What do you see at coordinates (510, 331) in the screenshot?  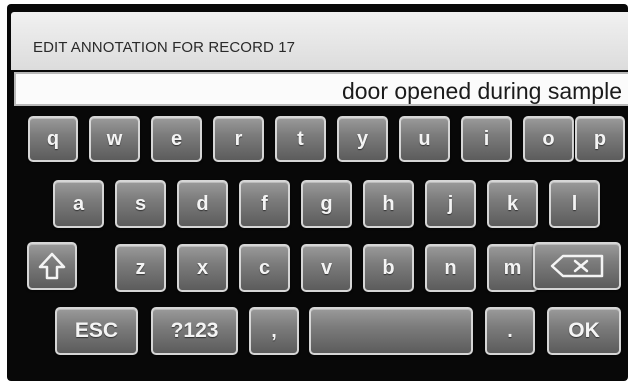 I see `key-period: .` at bounding box center [510, 331].